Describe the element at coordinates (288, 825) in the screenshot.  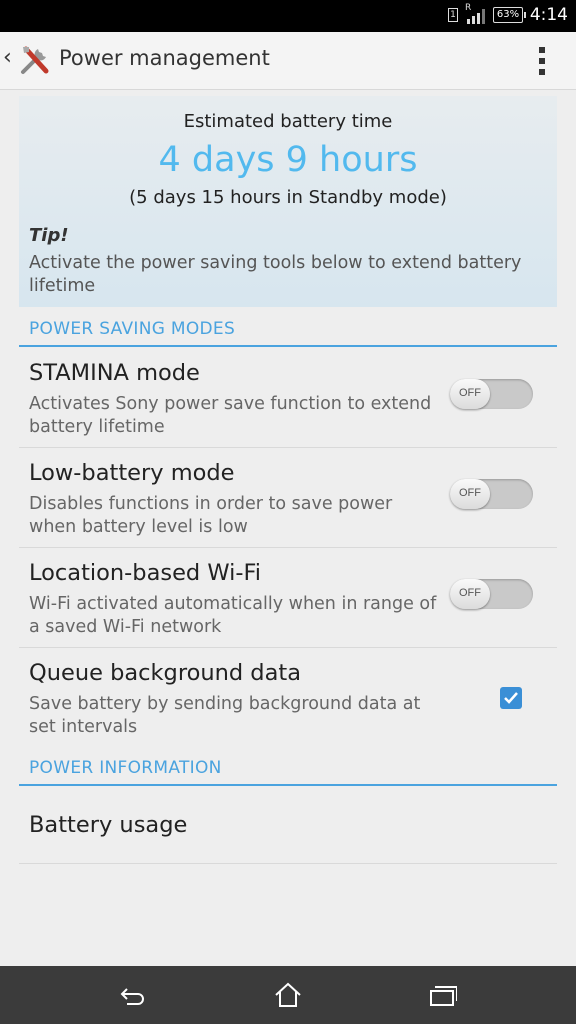
I see `battery-usage-item: Battery usage` at that location.